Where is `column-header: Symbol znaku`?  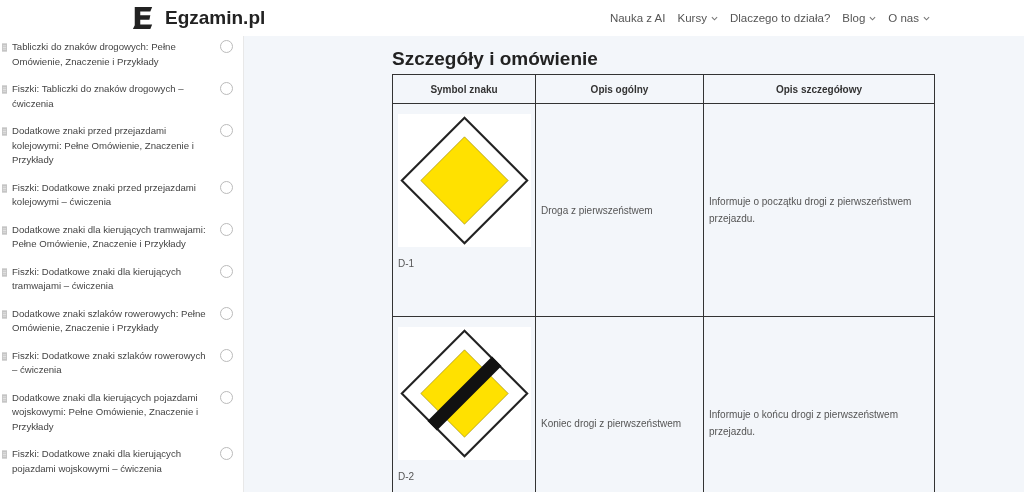 column-header: Symbol znaku is located at coordinates (464, 89).